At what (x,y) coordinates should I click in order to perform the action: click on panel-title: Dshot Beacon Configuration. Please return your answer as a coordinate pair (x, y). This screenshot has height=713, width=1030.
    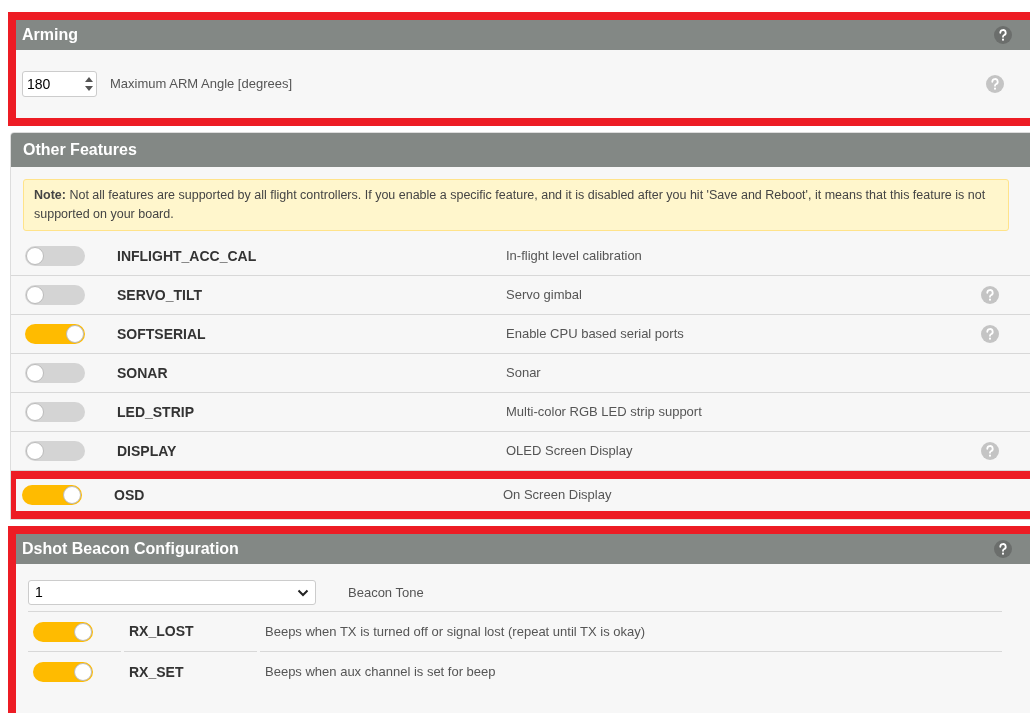
    Looking at the image, I should click on (130, 549).